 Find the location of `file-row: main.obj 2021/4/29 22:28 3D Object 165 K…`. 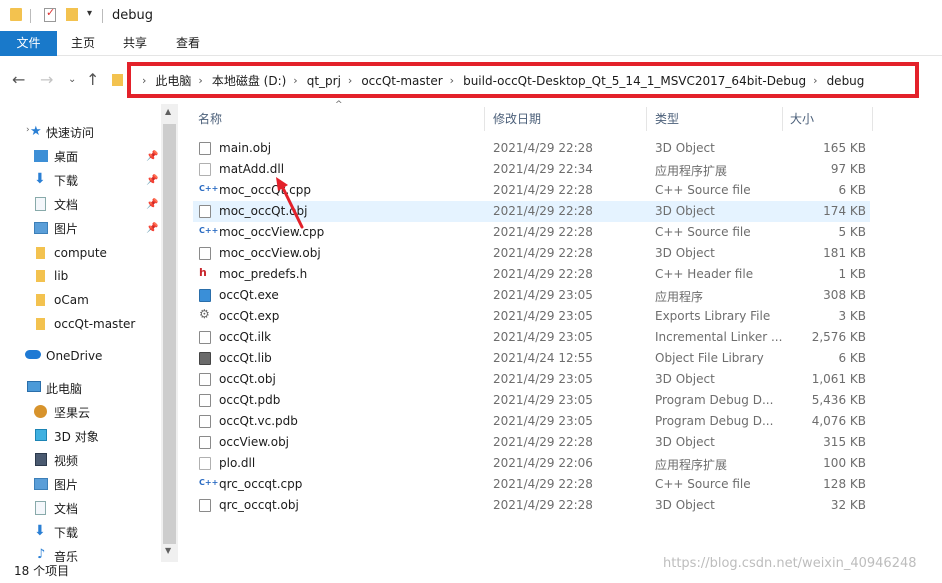

file-row: main.obj 2021/4/29 22:28 3D Object 165 K… is located at coordinates (531, 148).